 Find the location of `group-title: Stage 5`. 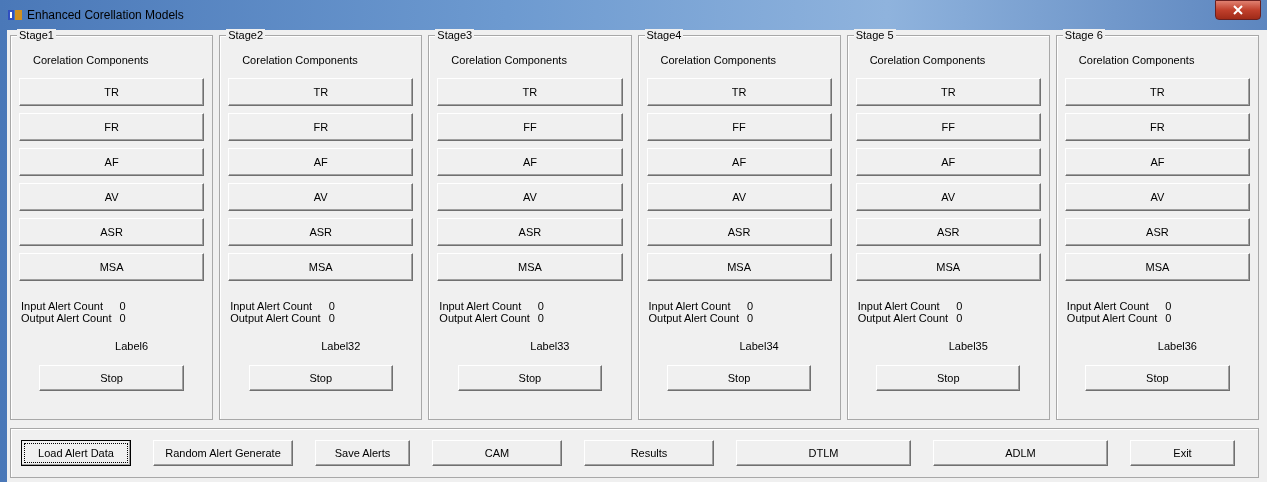

group-title: Stage 5 is located at coordinates (874, 35).